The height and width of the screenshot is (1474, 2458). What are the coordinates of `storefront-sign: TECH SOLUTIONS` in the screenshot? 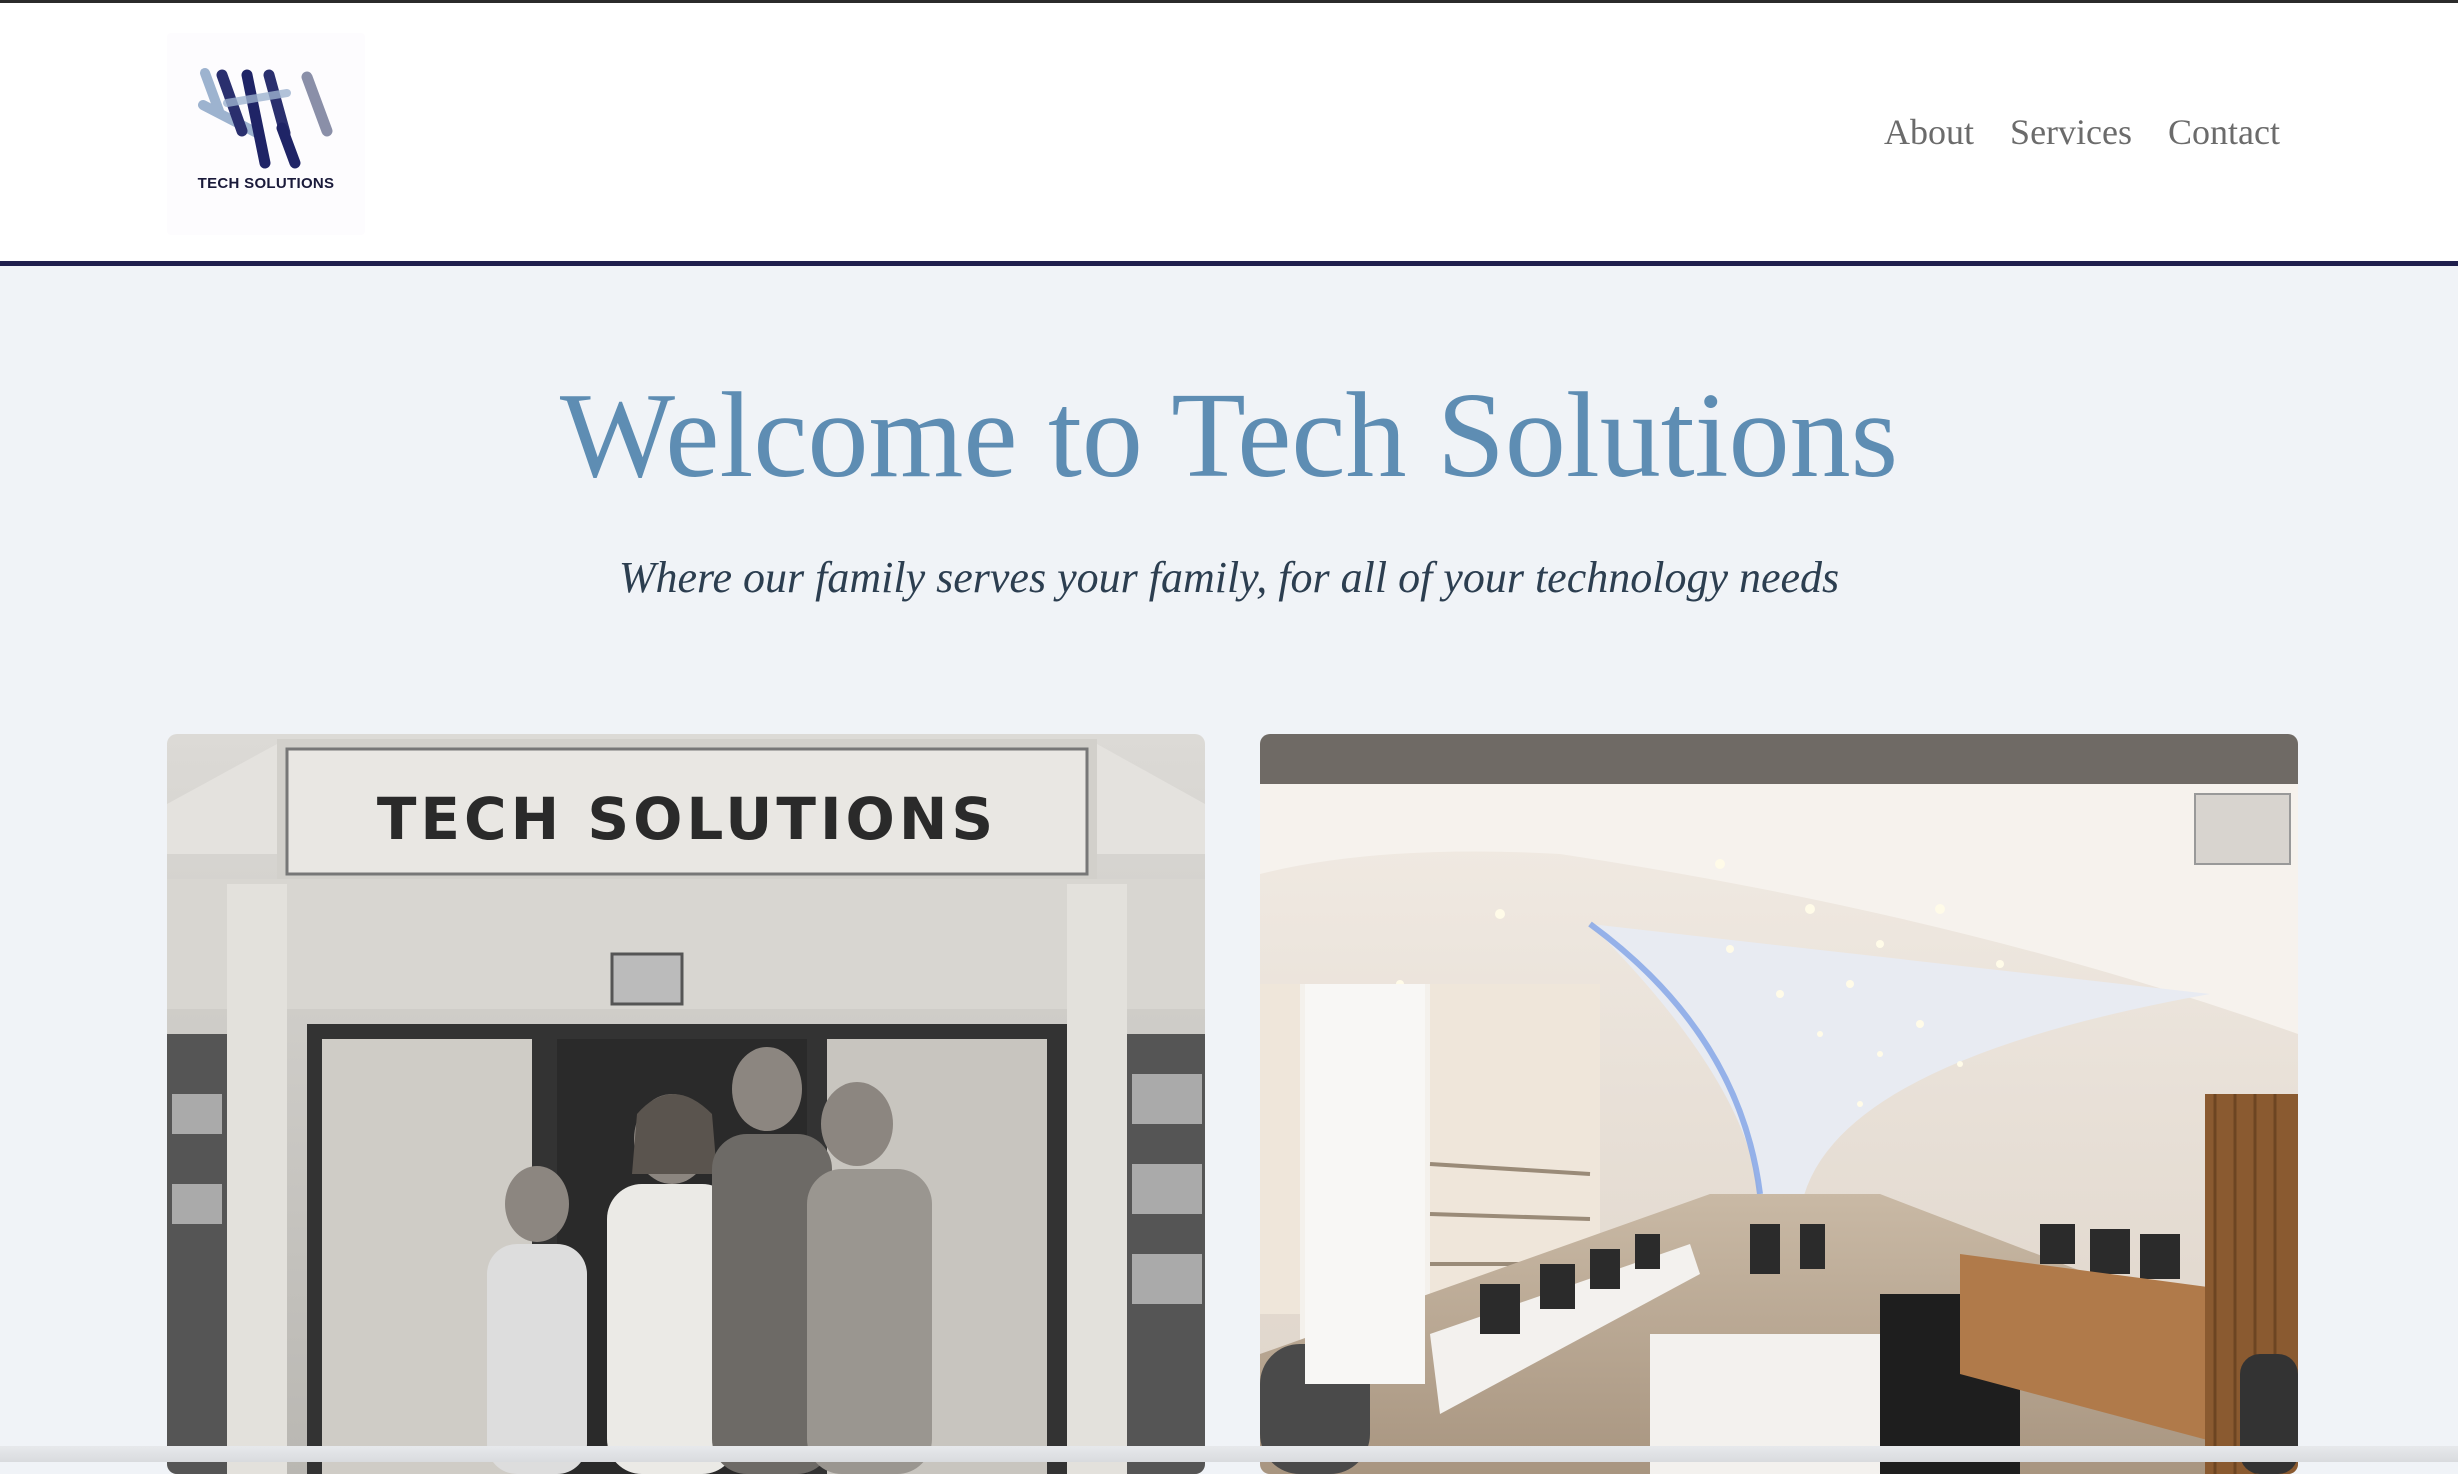 It's located at (687, 819).